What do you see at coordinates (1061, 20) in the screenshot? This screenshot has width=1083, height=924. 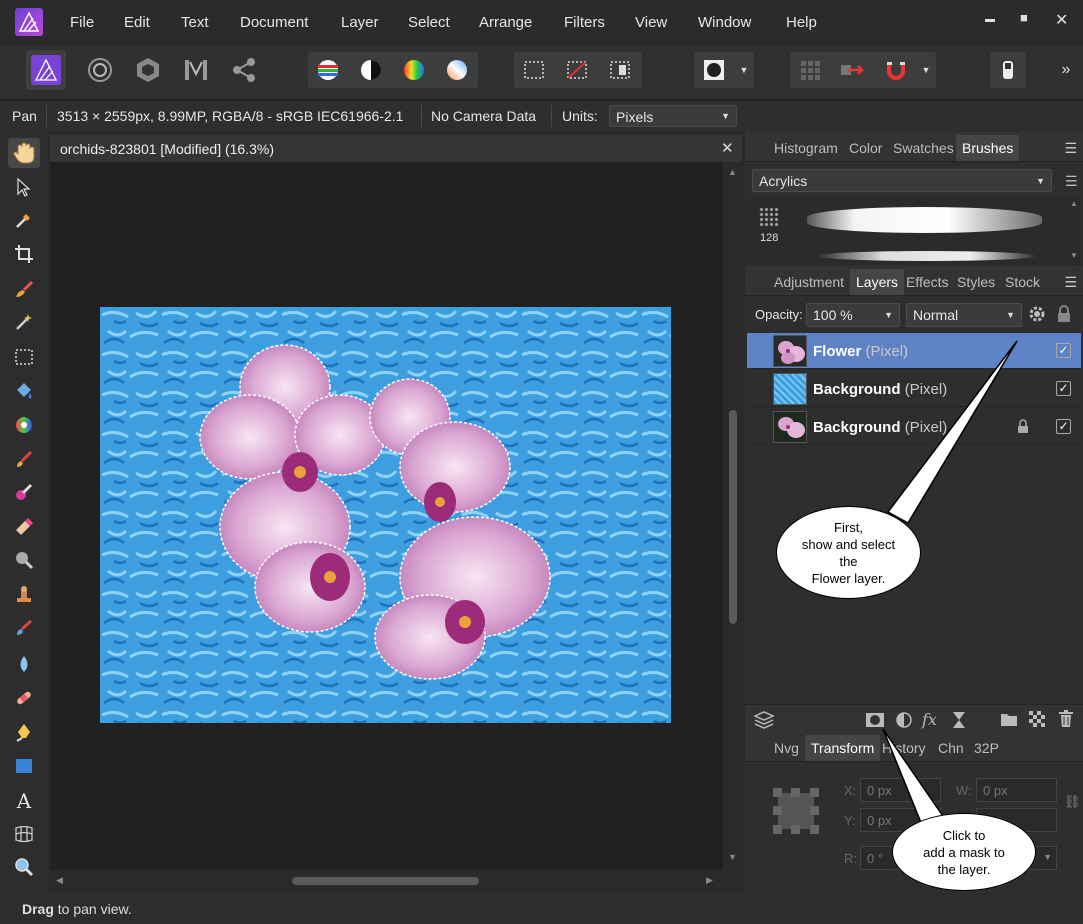 I see `close-window-button: ✕` at bounding box center [1061, 20].